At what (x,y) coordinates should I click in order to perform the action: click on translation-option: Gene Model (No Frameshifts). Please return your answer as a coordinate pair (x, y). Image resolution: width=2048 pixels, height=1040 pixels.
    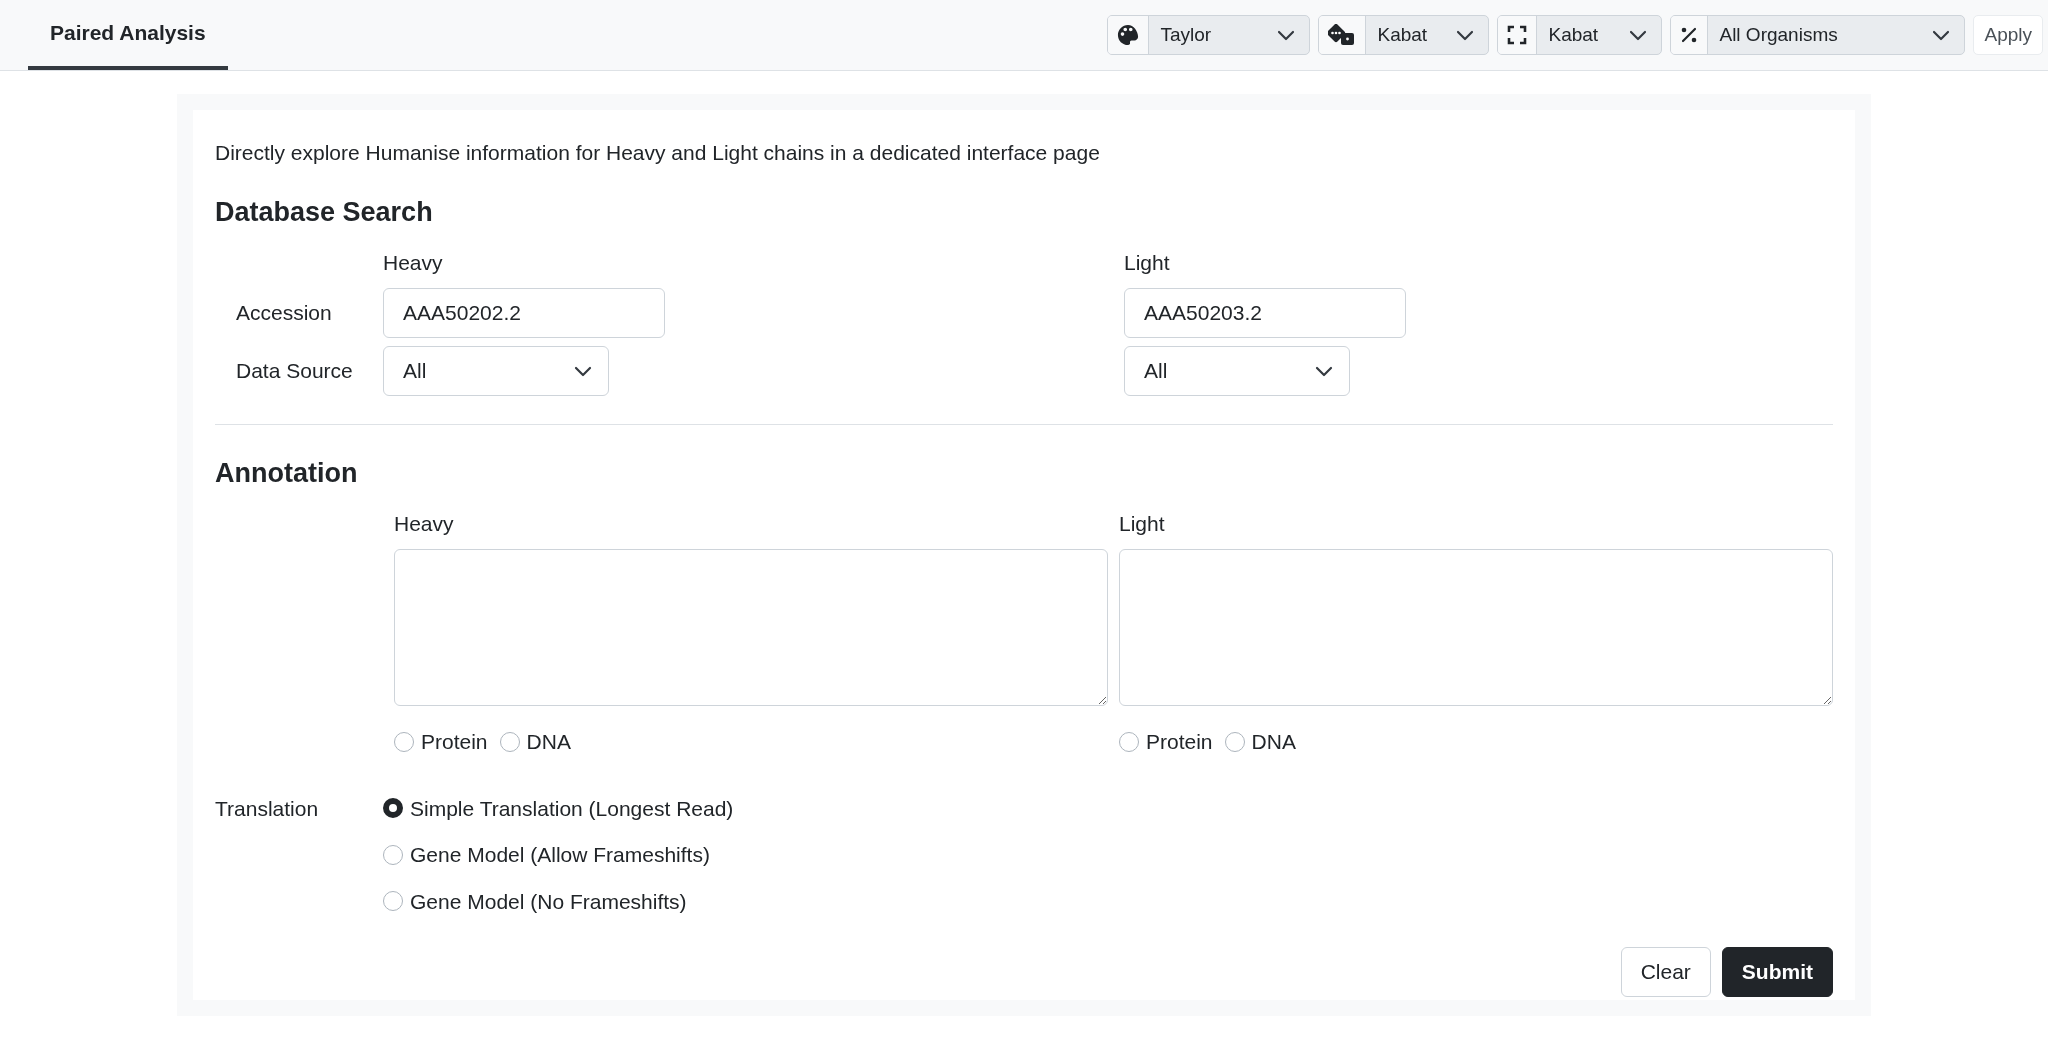
    Looking at the image, I should click on (535, 901).